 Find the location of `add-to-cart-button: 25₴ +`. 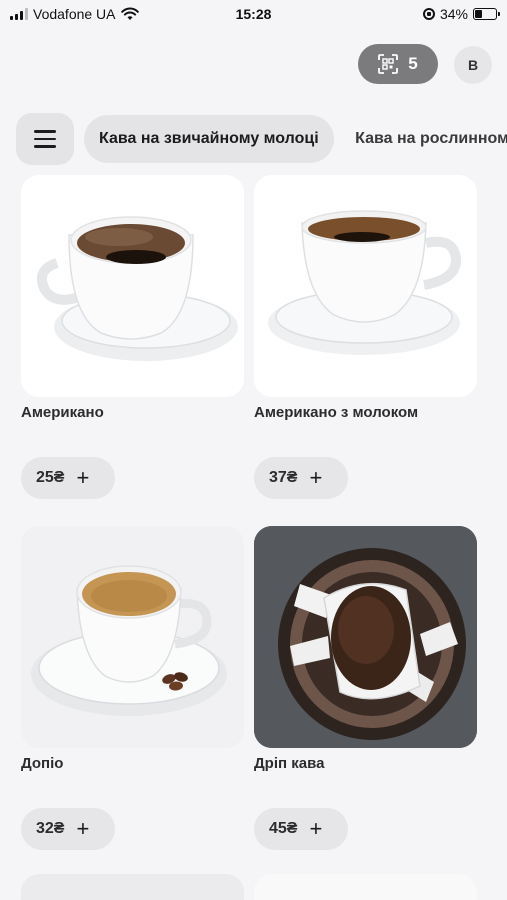

add-to-cart-button: 25₴ + is located at coordinates (68, 478).